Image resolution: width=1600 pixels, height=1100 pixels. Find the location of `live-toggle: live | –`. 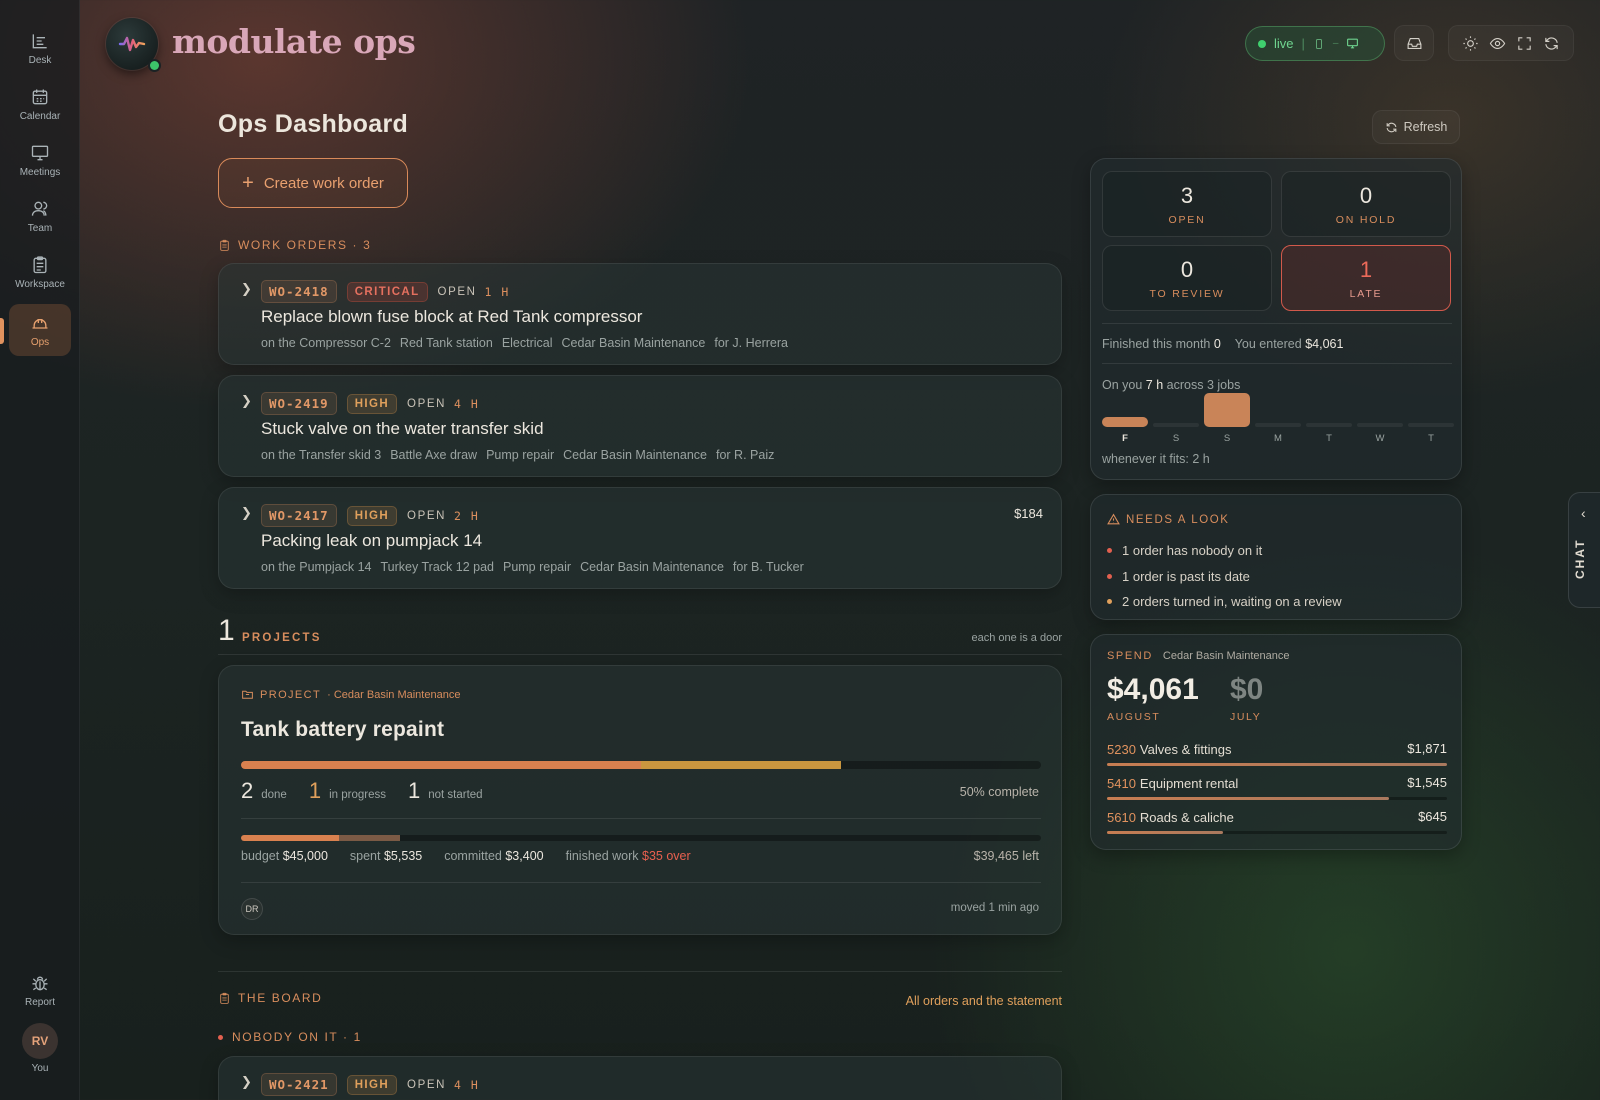

live-toggle: live | – is located at coordinates (1315, 43).